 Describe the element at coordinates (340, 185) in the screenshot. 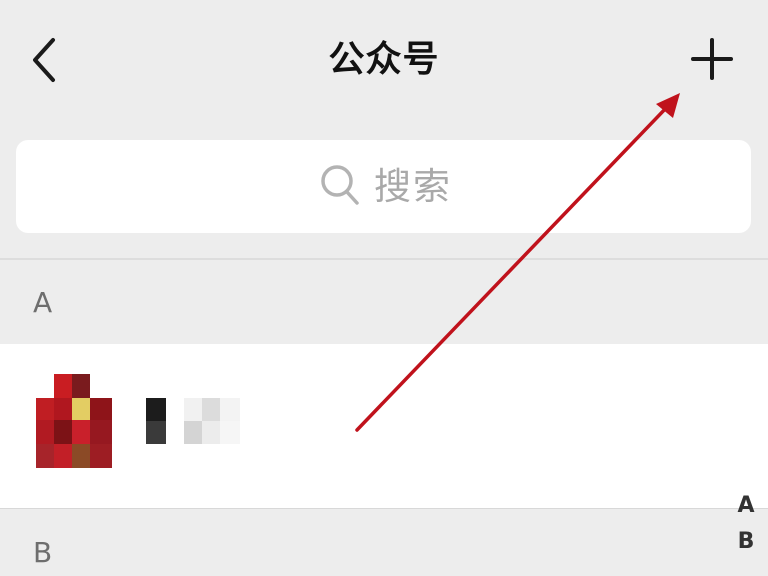

I see `search-icon` at that location.